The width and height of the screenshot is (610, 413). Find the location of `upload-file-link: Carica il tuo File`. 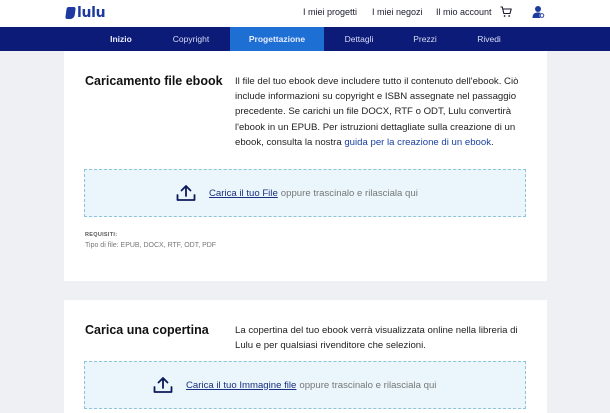

upload-file-link: Carica il tuo File is located at coordinates (243, 193).